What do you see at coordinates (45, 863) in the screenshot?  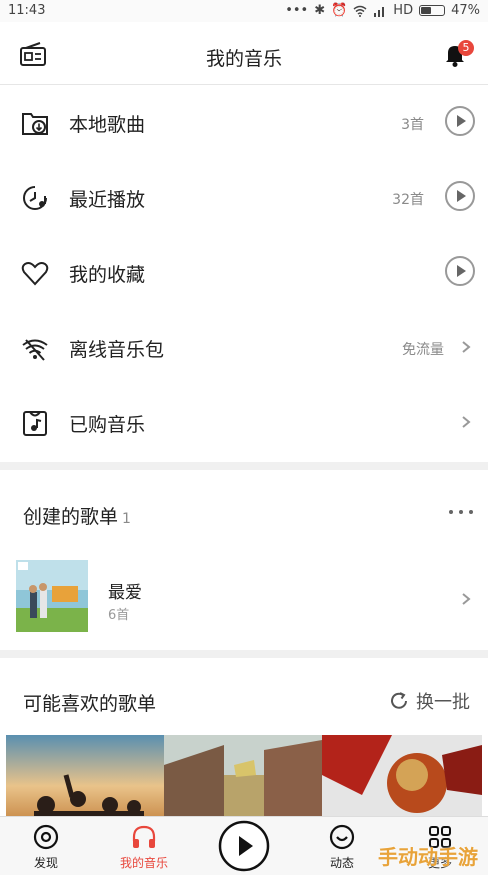 I see `tab-label: 发现` at bounding box center [45, 863].